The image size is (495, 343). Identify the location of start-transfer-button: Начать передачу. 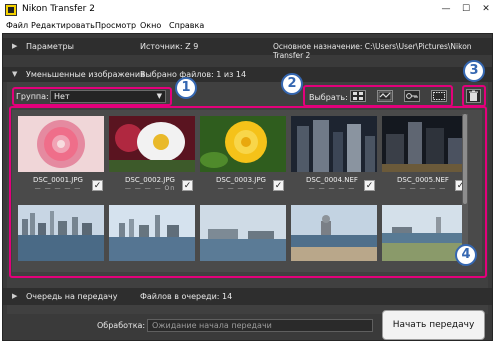
(433, 325).